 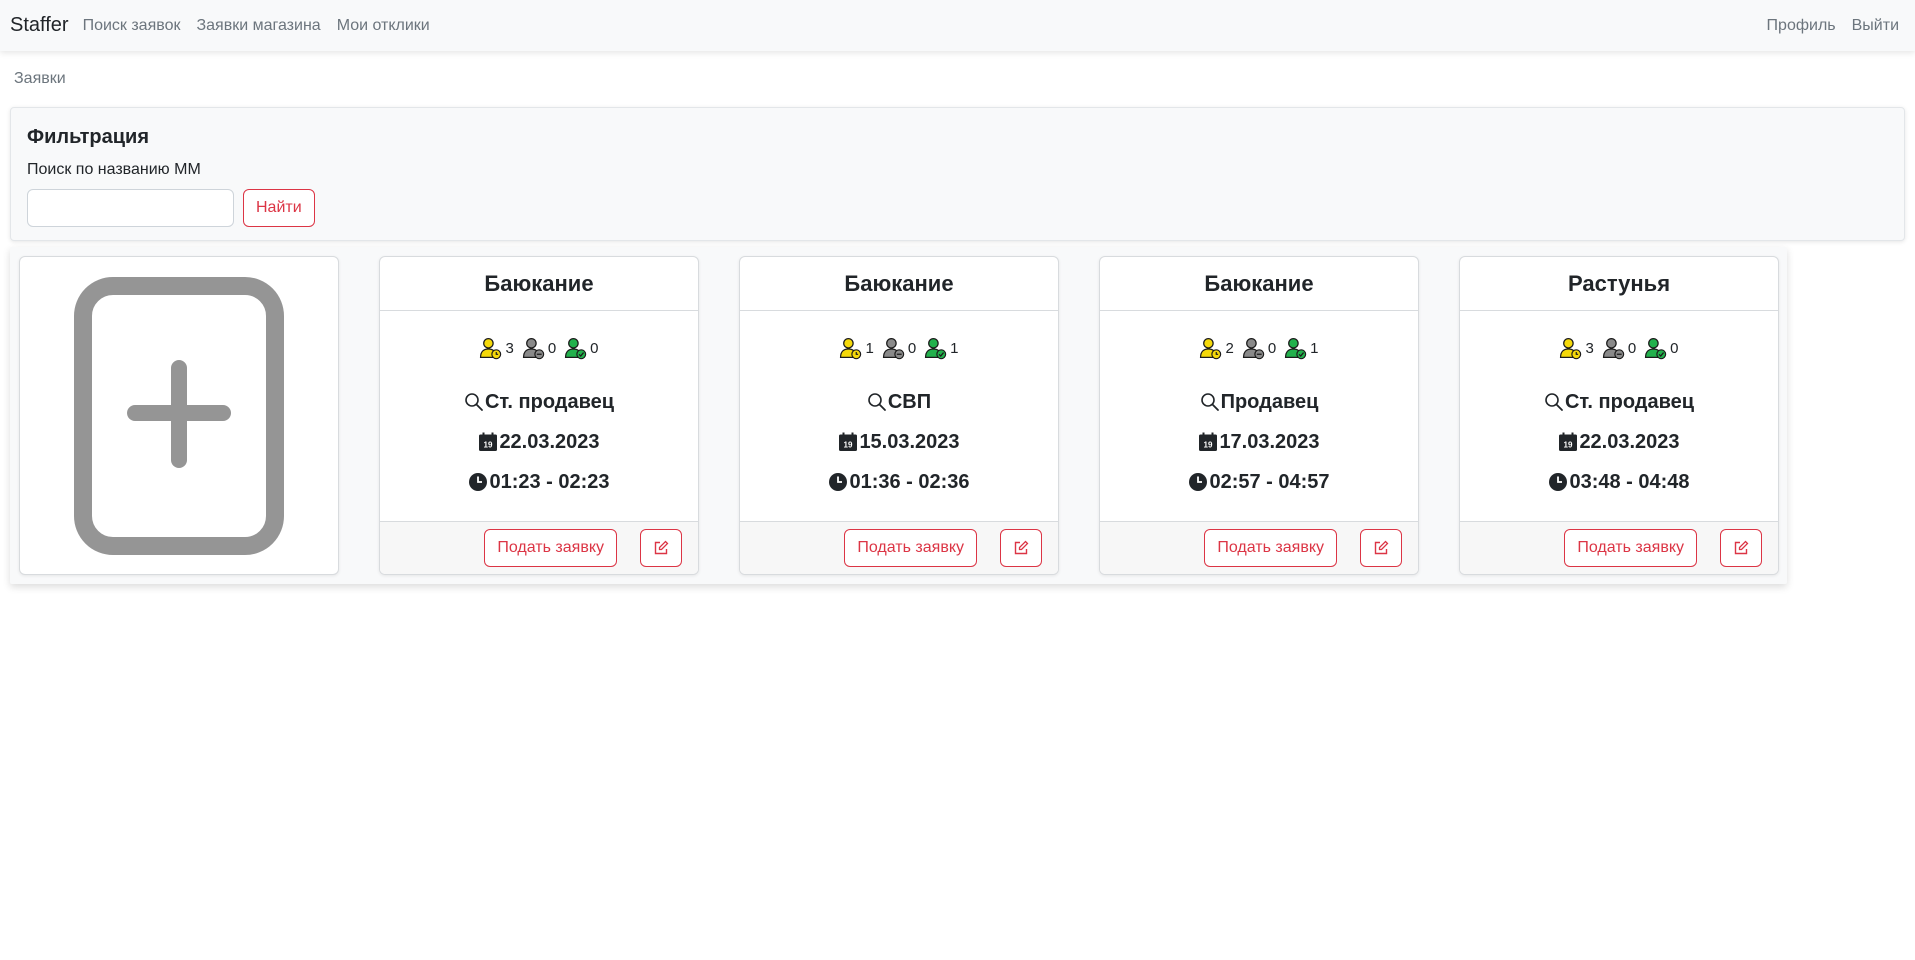 I want to click on card-stats: 1 0 1, so click(x=899, y=348).